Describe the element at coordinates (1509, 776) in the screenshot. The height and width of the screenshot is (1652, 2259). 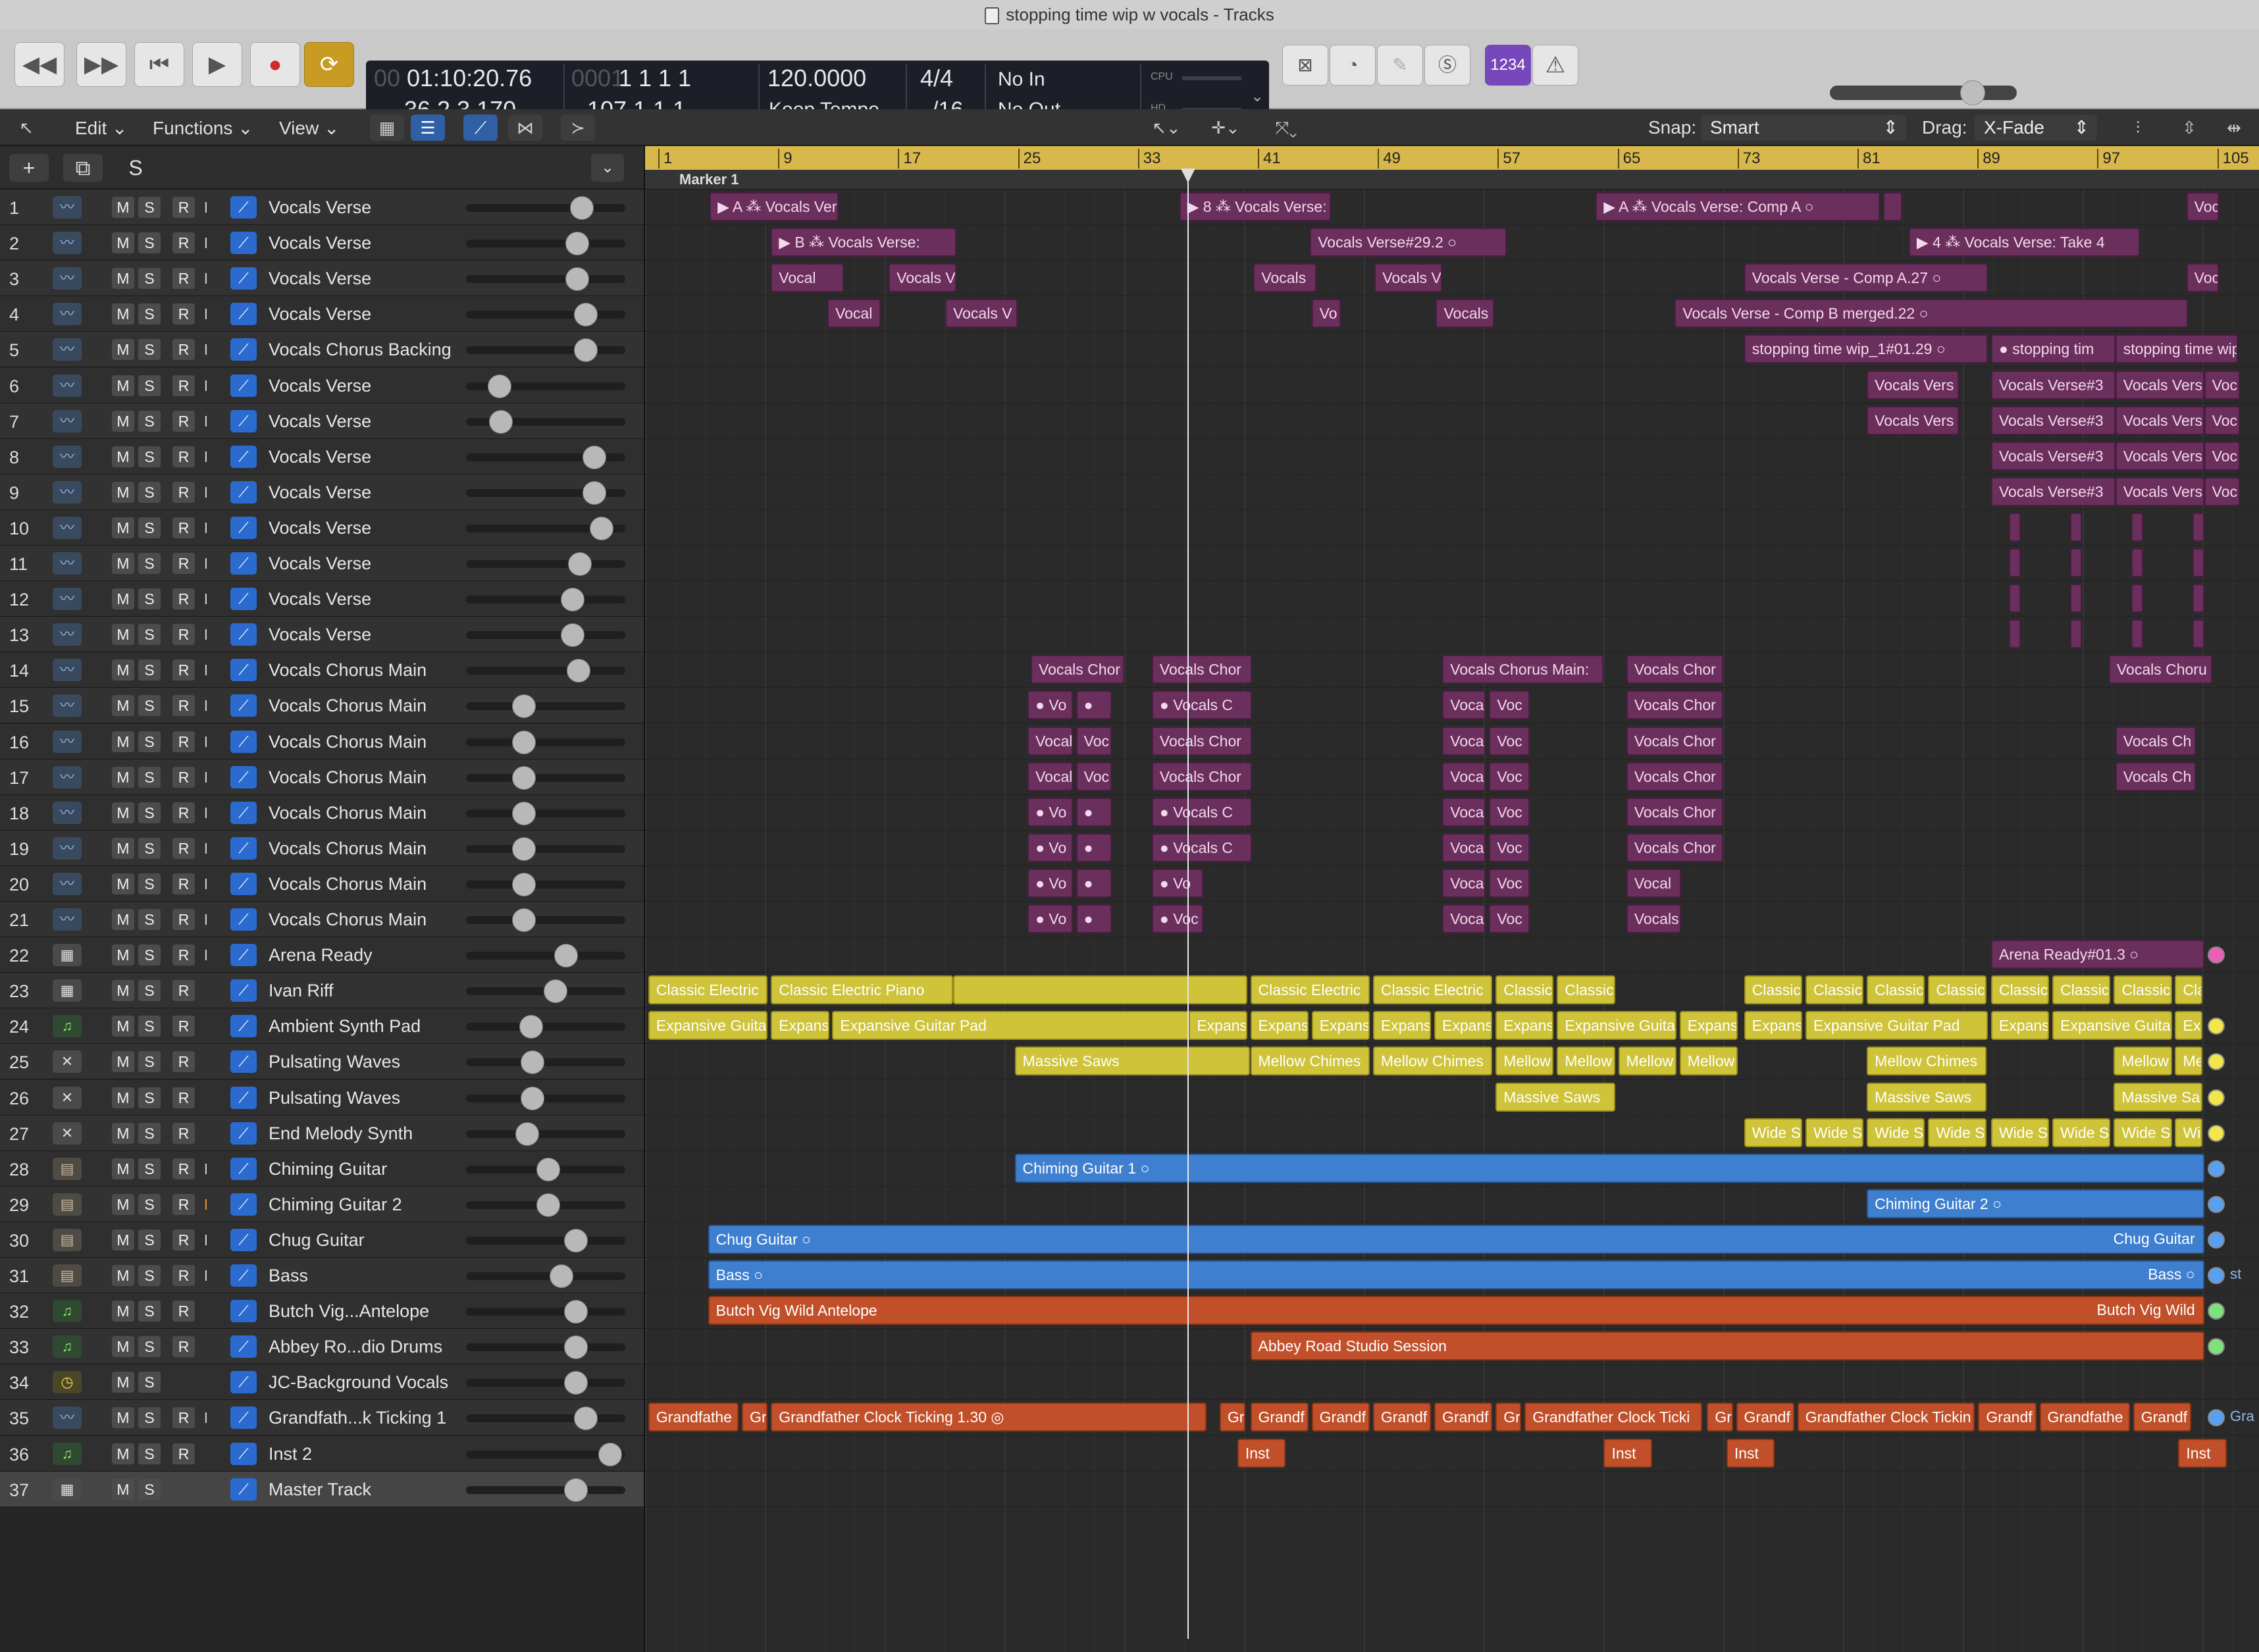
I see `region: Voc` at that location.